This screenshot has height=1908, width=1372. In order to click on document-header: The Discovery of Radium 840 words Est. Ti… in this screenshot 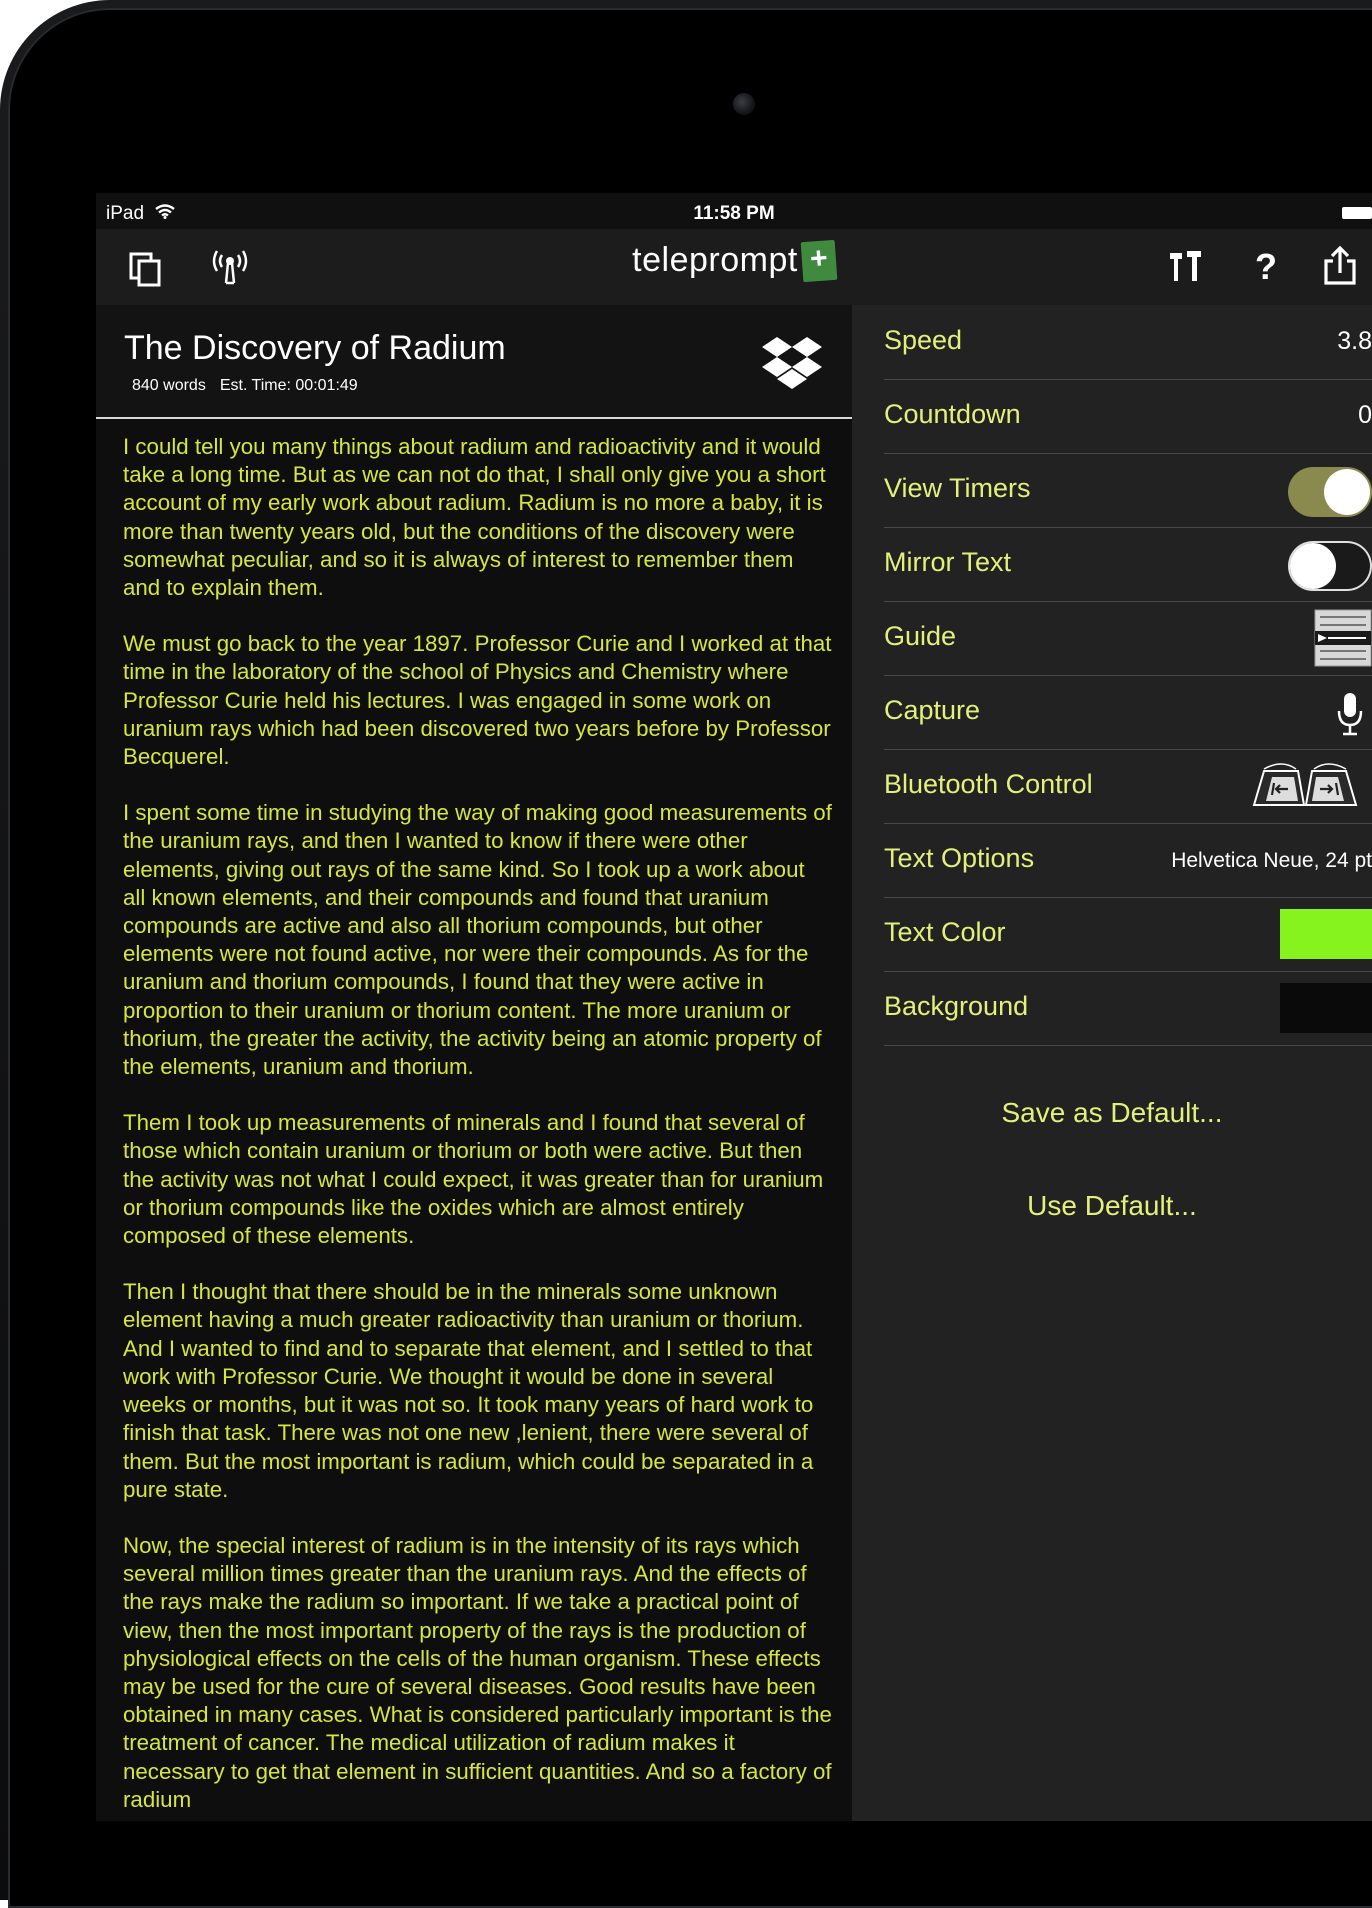, I will do `click(474, 362)`.